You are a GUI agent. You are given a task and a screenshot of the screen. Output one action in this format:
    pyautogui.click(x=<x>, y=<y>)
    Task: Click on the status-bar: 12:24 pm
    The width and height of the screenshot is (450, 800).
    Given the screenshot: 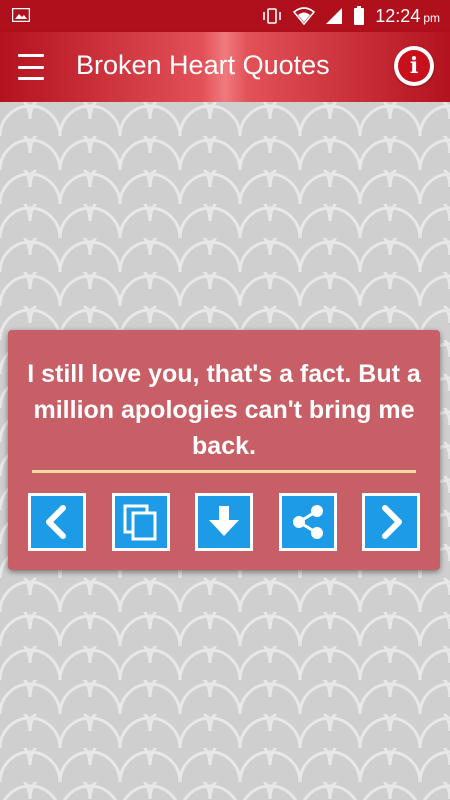 What is the action you would take?
    pyautogui.click(x=225, y=16)
    